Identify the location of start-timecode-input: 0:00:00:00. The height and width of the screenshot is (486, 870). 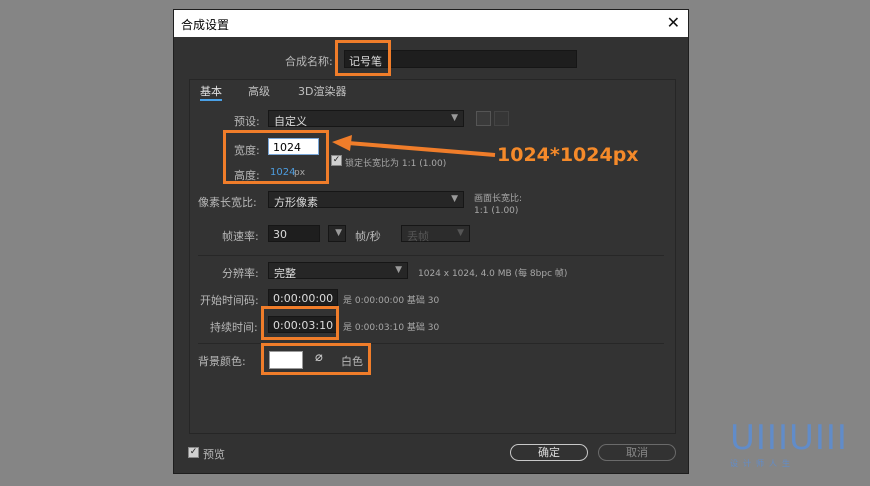
(303, 297).